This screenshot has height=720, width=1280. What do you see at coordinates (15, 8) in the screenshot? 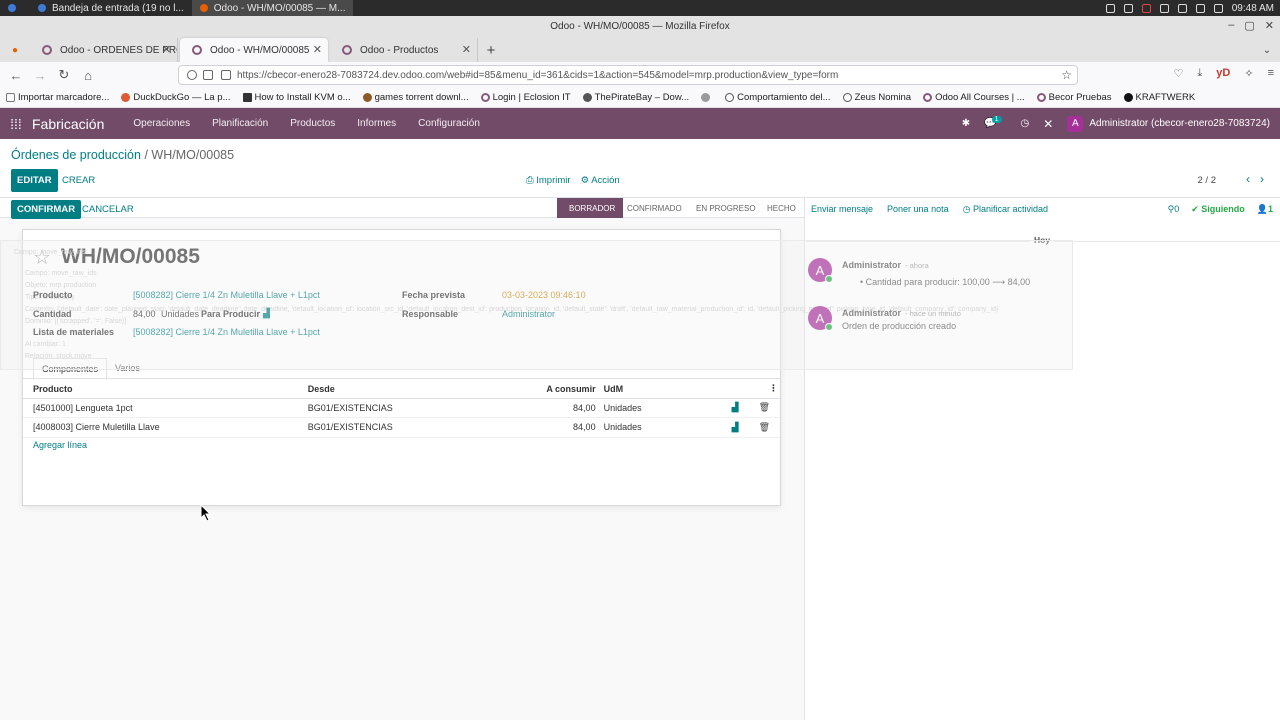
I see `os-menu-icon` at bounding box center [15, 8].